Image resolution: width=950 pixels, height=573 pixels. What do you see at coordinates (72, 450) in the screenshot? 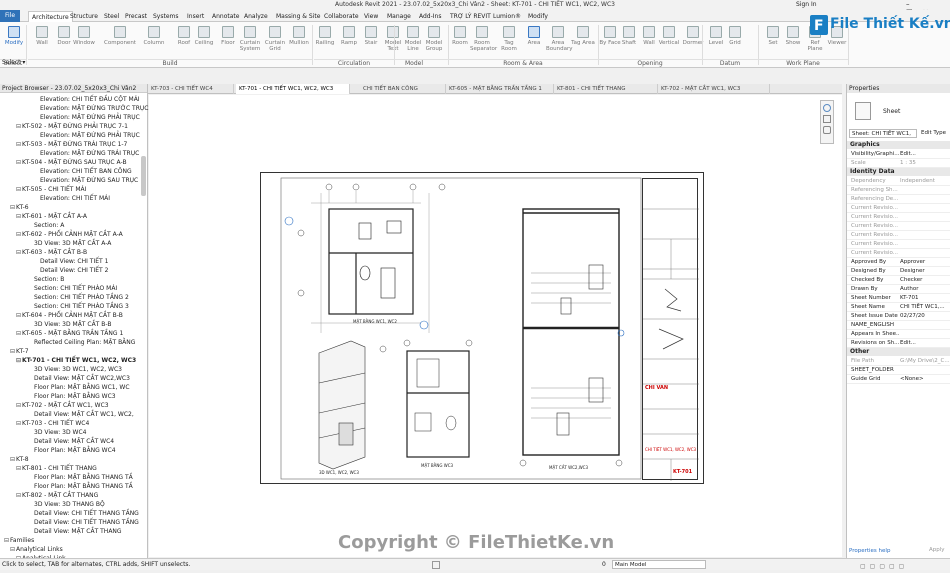
I see `tree-item: Floor Plan: MẶT BẰNG WC4` at bounding box center [72, 450].